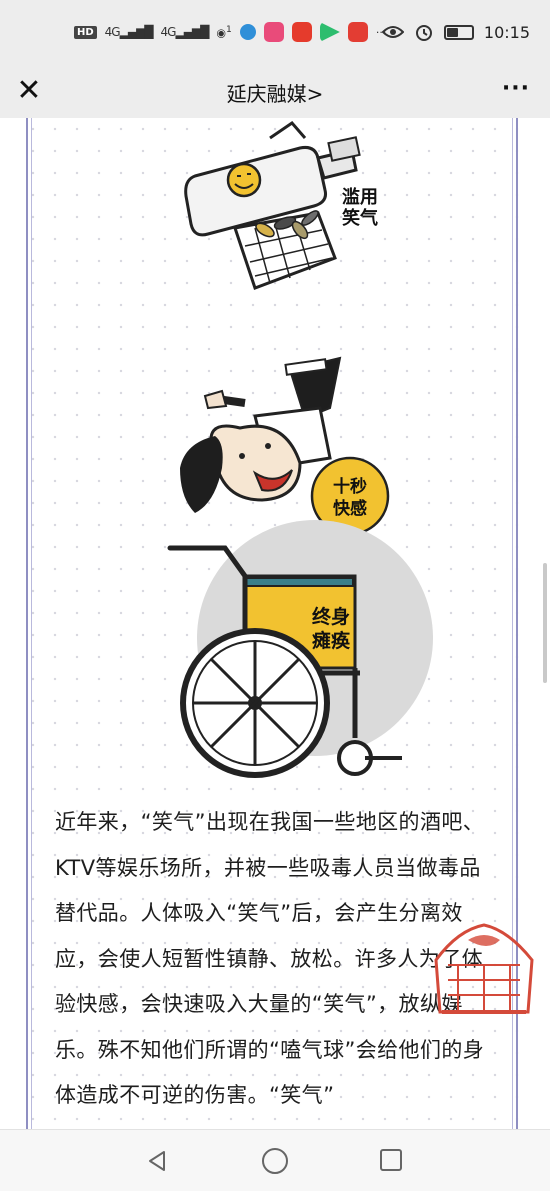 The width and height of the screenshot is (550, 1191). What do you see at coordinates (267, 94) in the screenshot?
I see `account-name: 延庆融媒` at bounding box center [267, 94].